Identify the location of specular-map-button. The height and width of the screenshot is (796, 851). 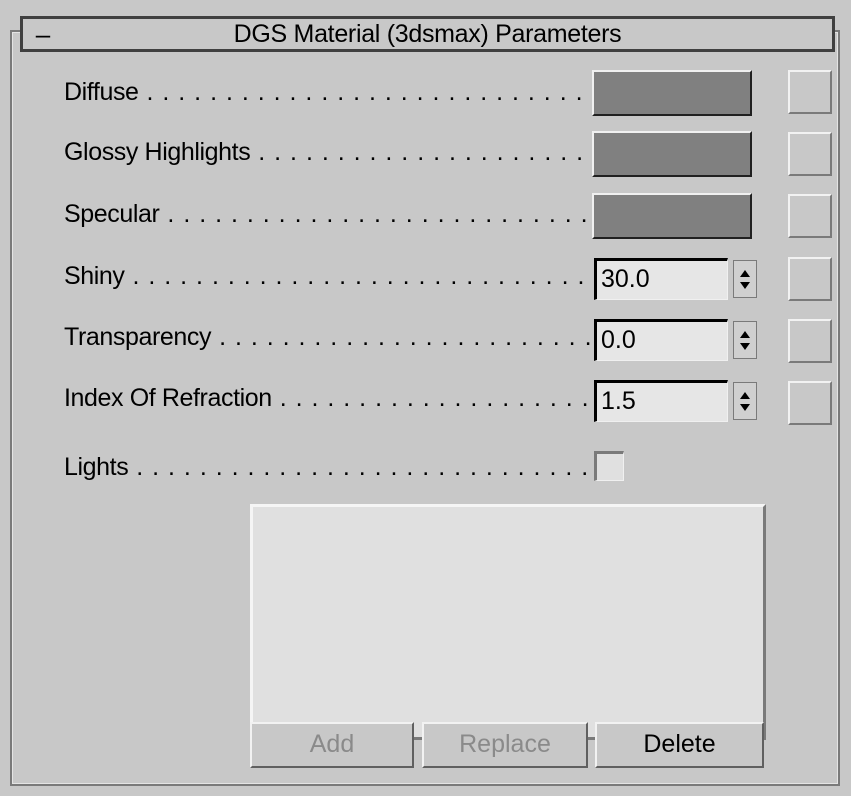
(810, 216).